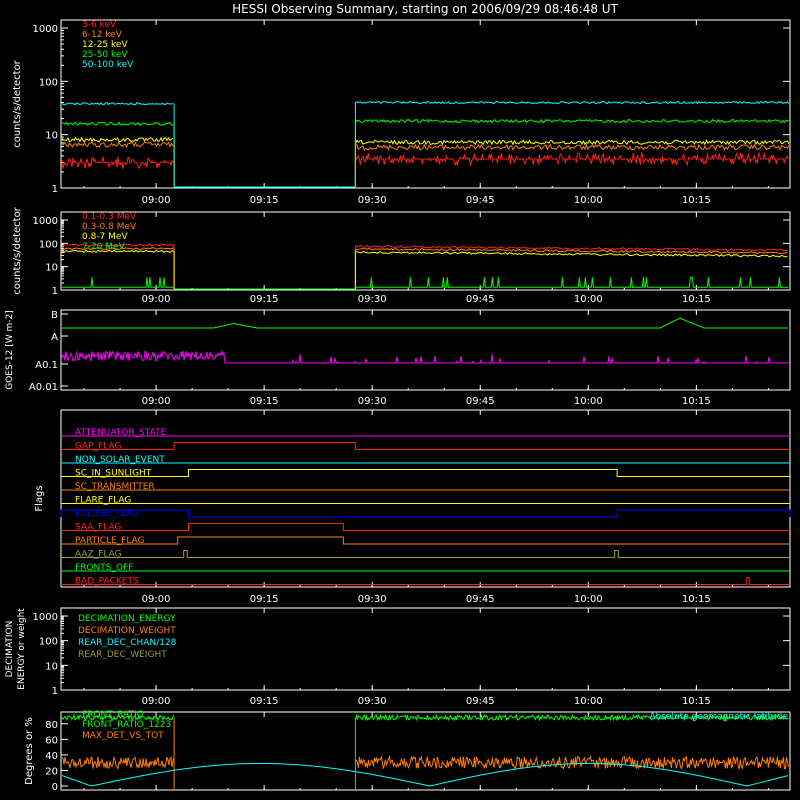 The height and width of the screenshot is (800, 800). I want to click on ratios-panel-y-axis-label: Degrees or %, so click(29, 751).